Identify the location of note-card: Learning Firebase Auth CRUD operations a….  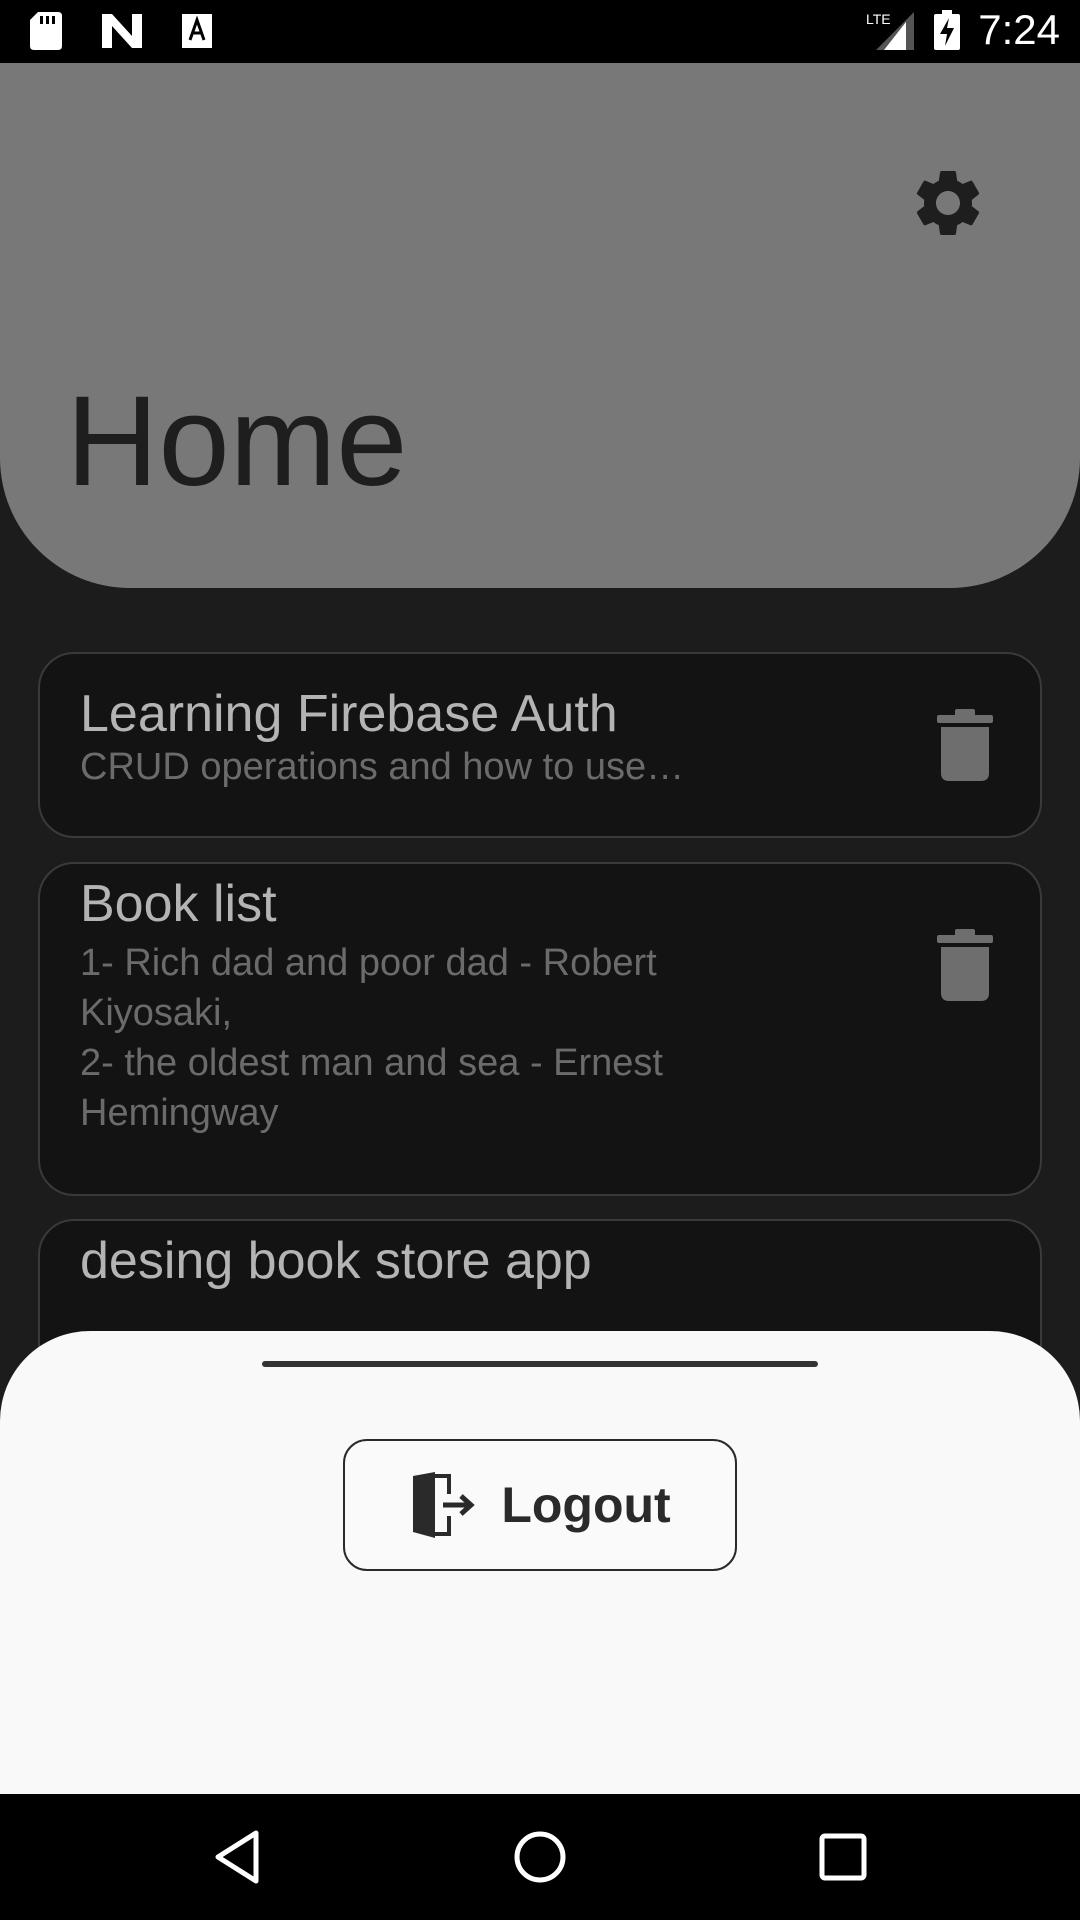
(540, 745).